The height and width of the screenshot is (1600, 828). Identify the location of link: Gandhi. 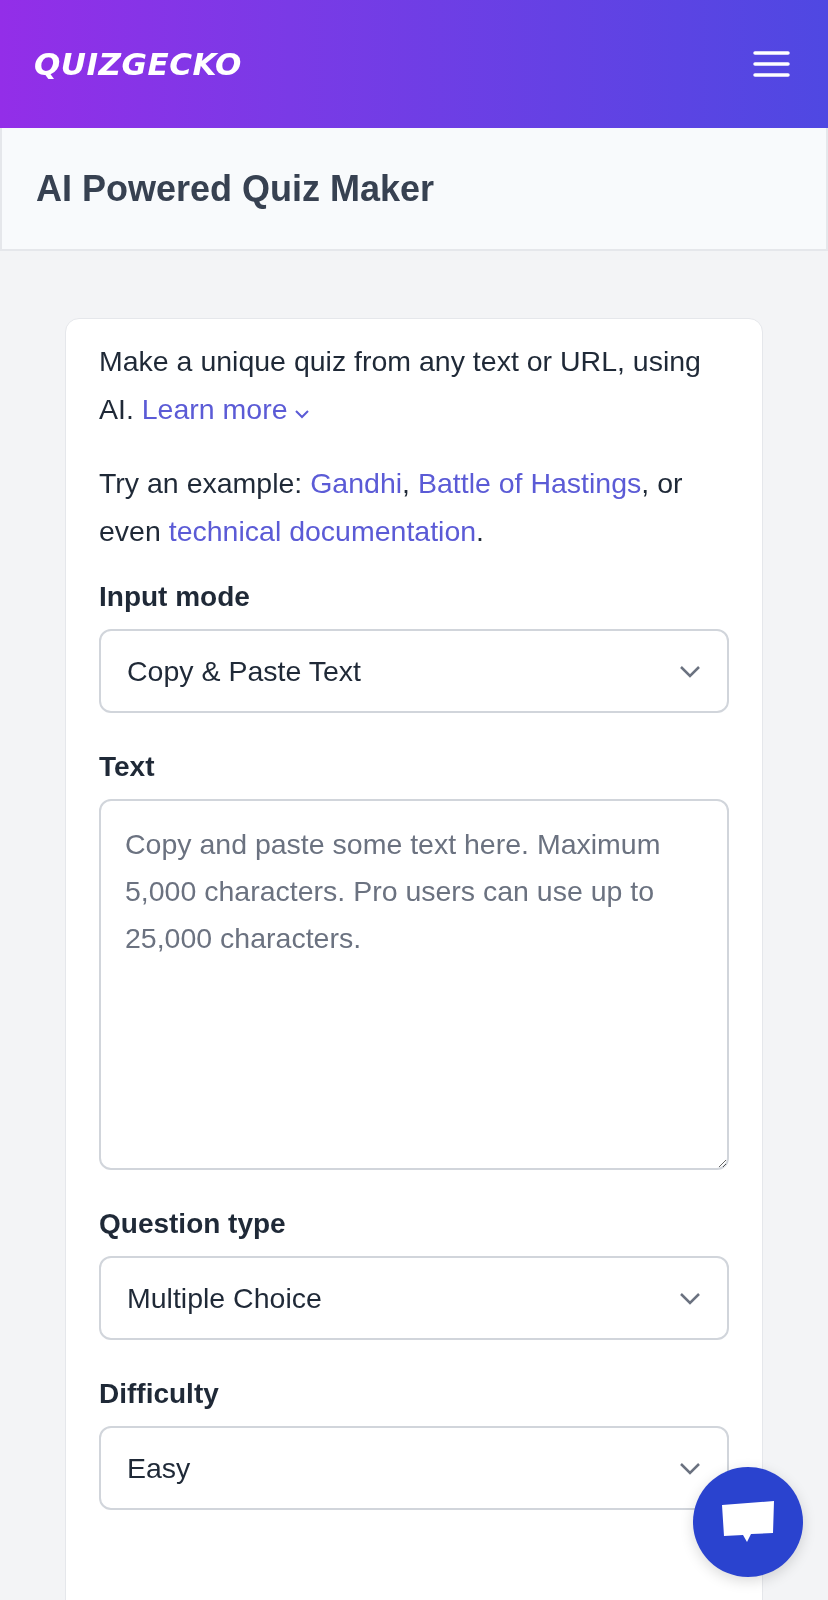
(356, 483).